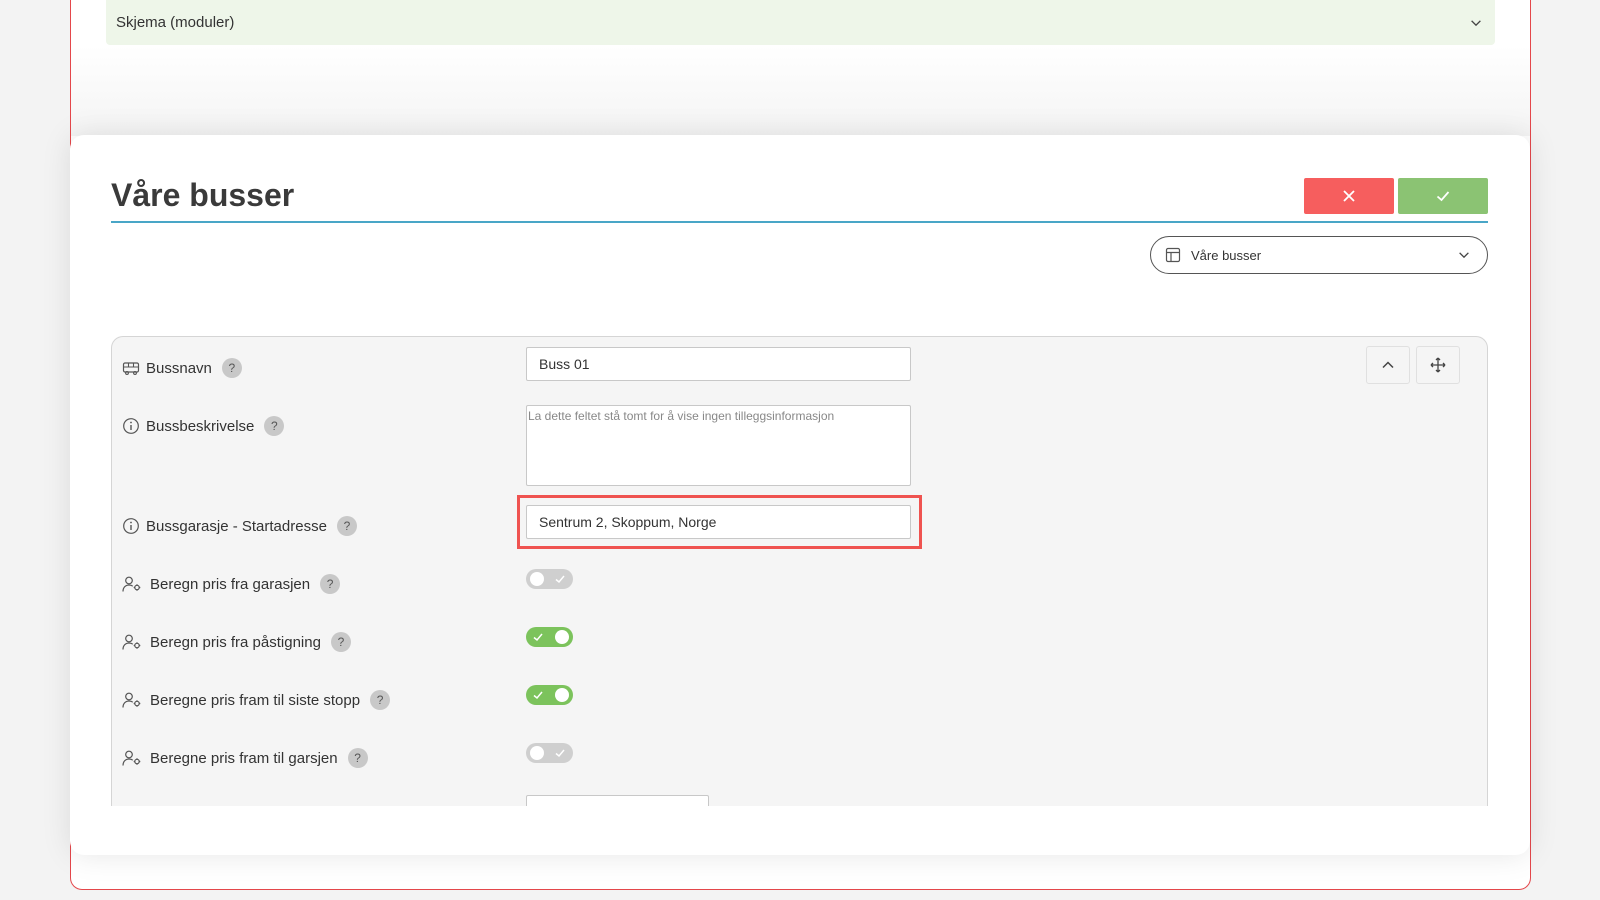  I want to click on toggle-row-garsjen: Beregne pris fram til garsjen ?, so click(245, 758).